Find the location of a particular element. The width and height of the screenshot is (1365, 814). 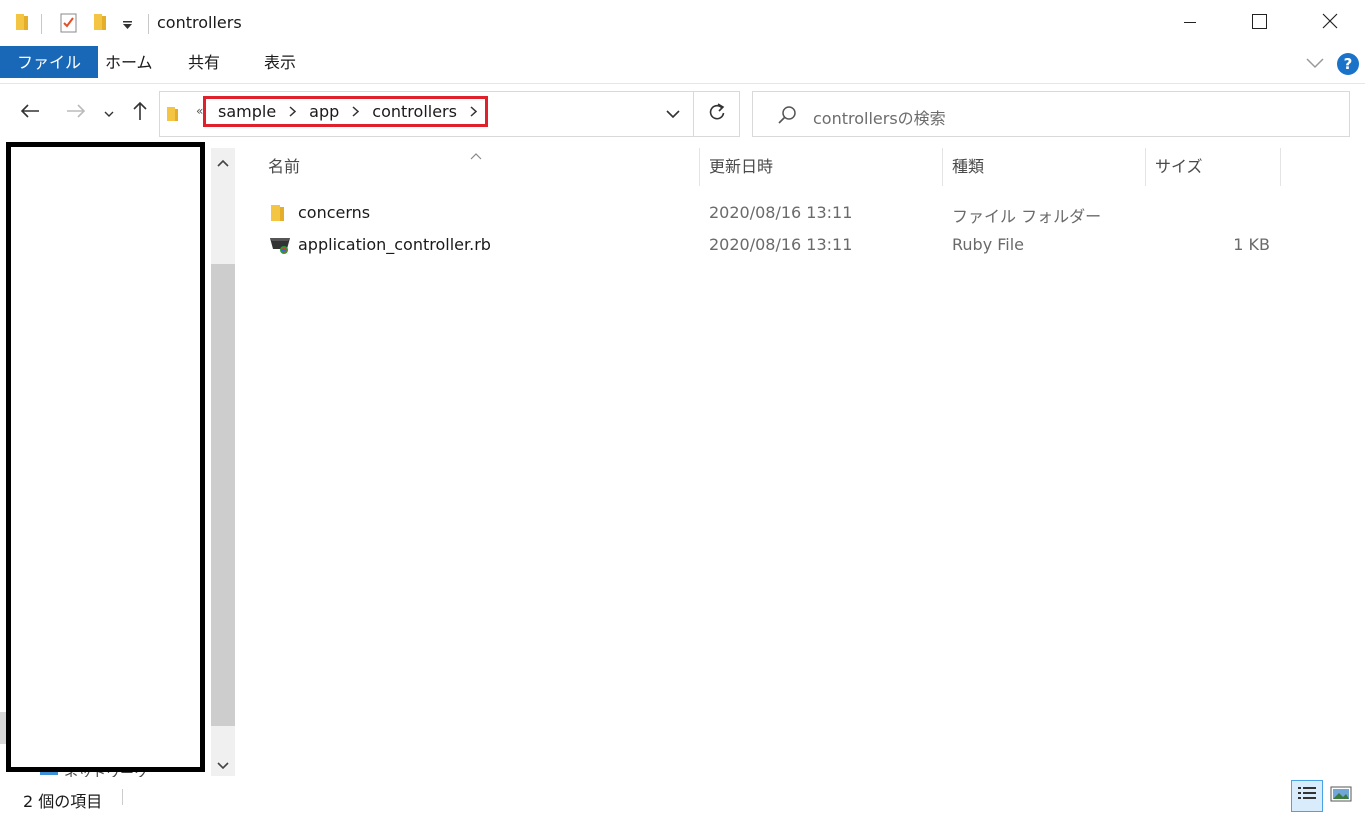

refresh-icon is located at coordinates (717, 114).